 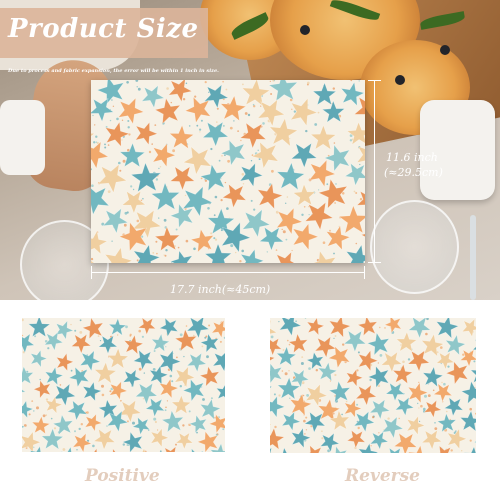 What do you see at coordinates (413, 172) in the screenshot?
I see `height-label-cm: (≈29.5cm)` at bounding box center [413, 172].